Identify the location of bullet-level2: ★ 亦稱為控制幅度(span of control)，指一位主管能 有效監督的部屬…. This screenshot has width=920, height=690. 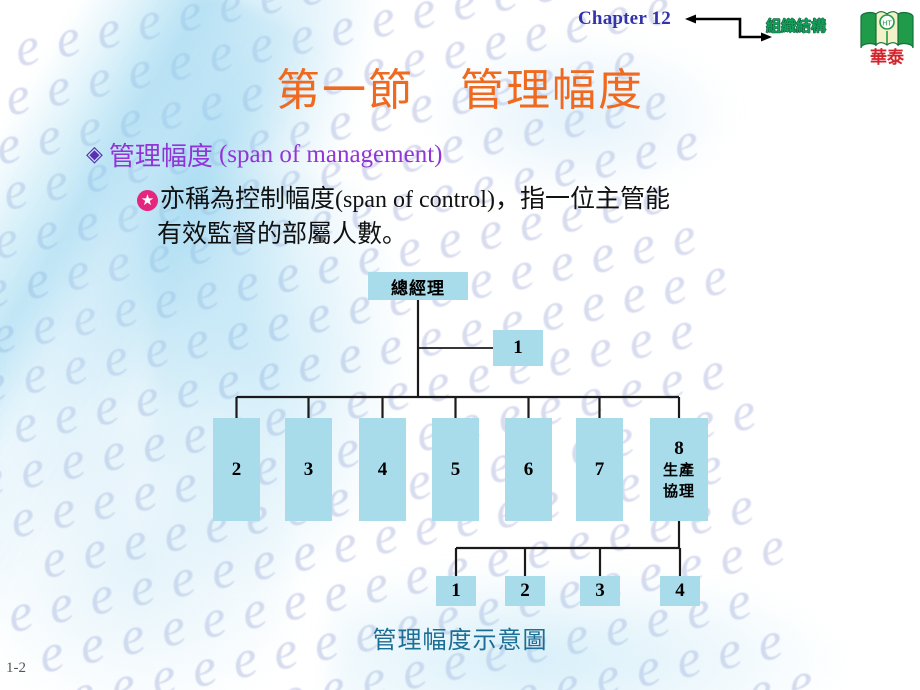
(487, 216).